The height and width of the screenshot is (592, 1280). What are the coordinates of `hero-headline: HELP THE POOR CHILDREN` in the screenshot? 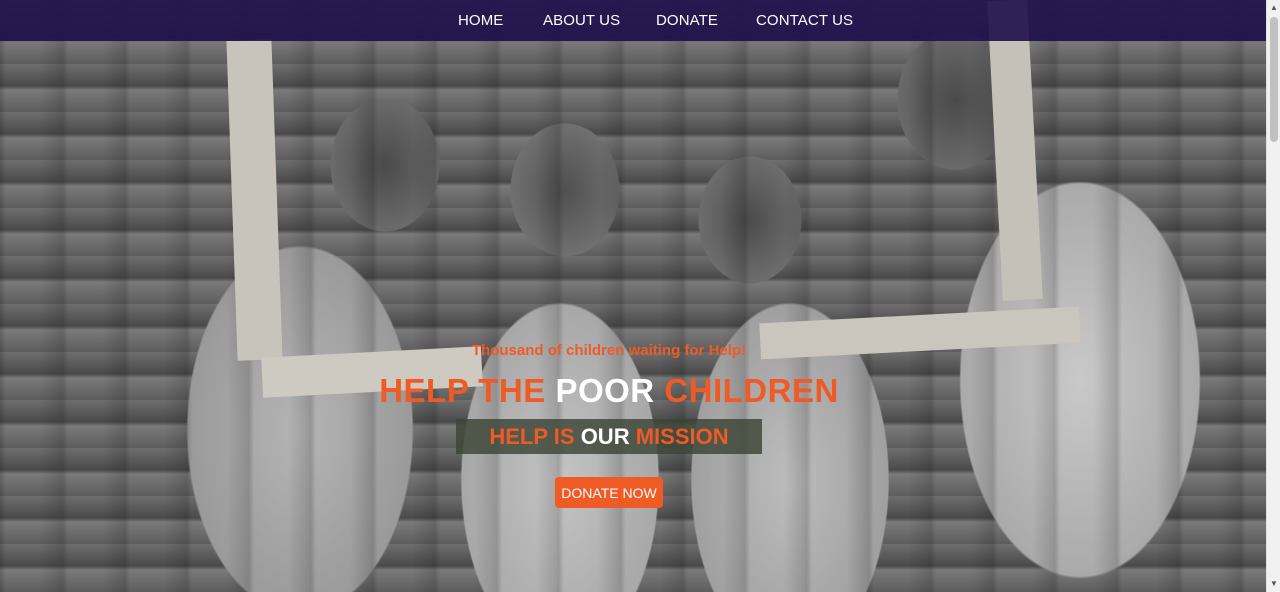 It's located at (609, 391).